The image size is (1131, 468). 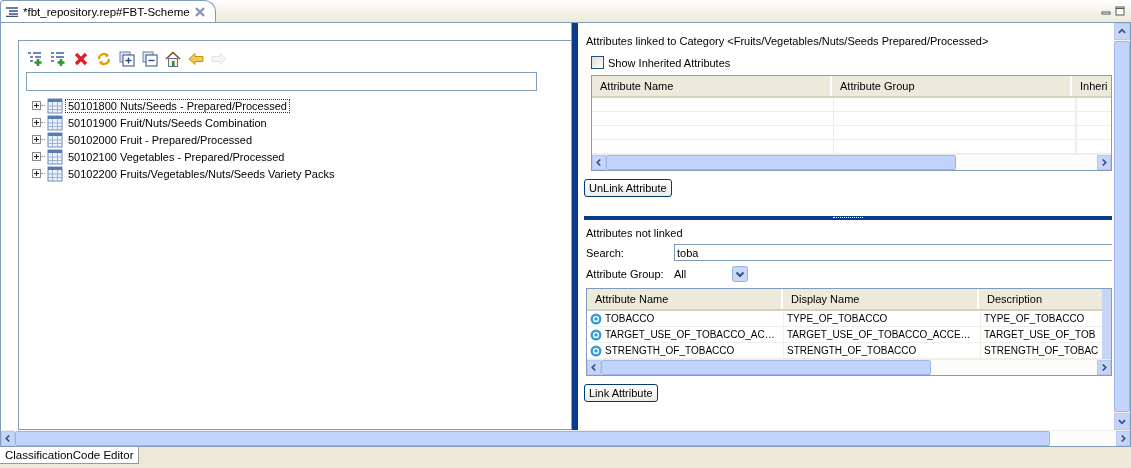 What do you see at coordinates (127, 59) in the screenshot?
I see `expand-icon` at bounding box center [127, 59].